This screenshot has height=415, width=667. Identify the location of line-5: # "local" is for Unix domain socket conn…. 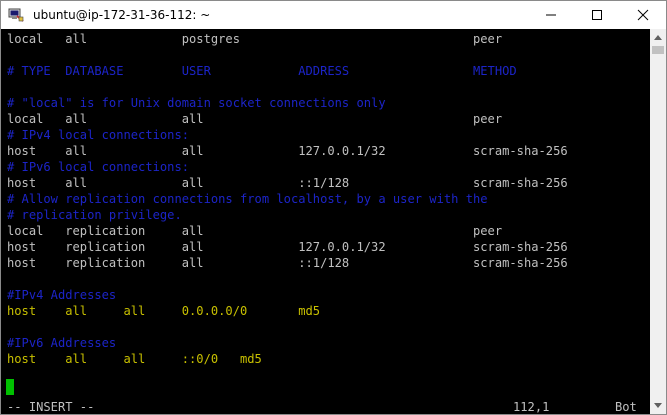
(196, 103).